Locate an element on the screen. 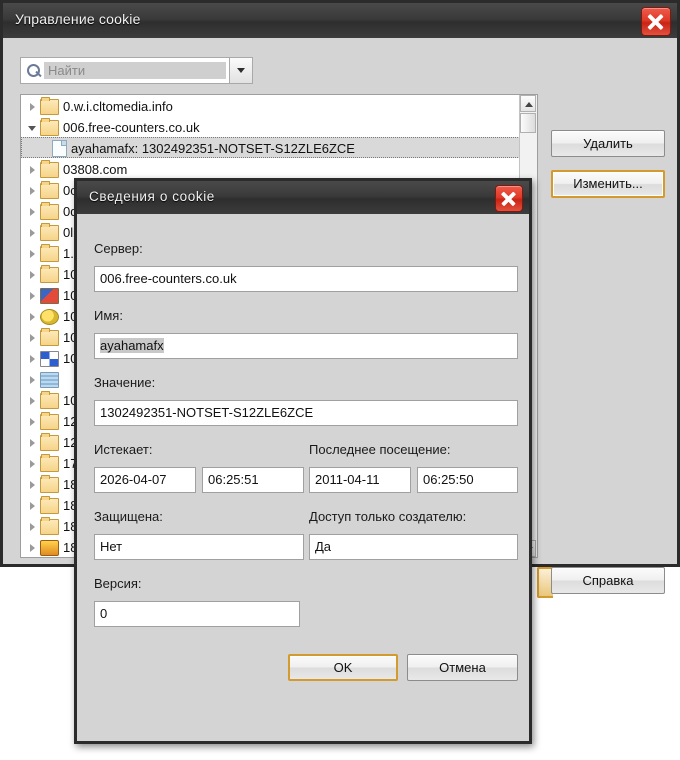 The image size is (680, 760). scroll-up-glyph is located at coordinates (529, 104).